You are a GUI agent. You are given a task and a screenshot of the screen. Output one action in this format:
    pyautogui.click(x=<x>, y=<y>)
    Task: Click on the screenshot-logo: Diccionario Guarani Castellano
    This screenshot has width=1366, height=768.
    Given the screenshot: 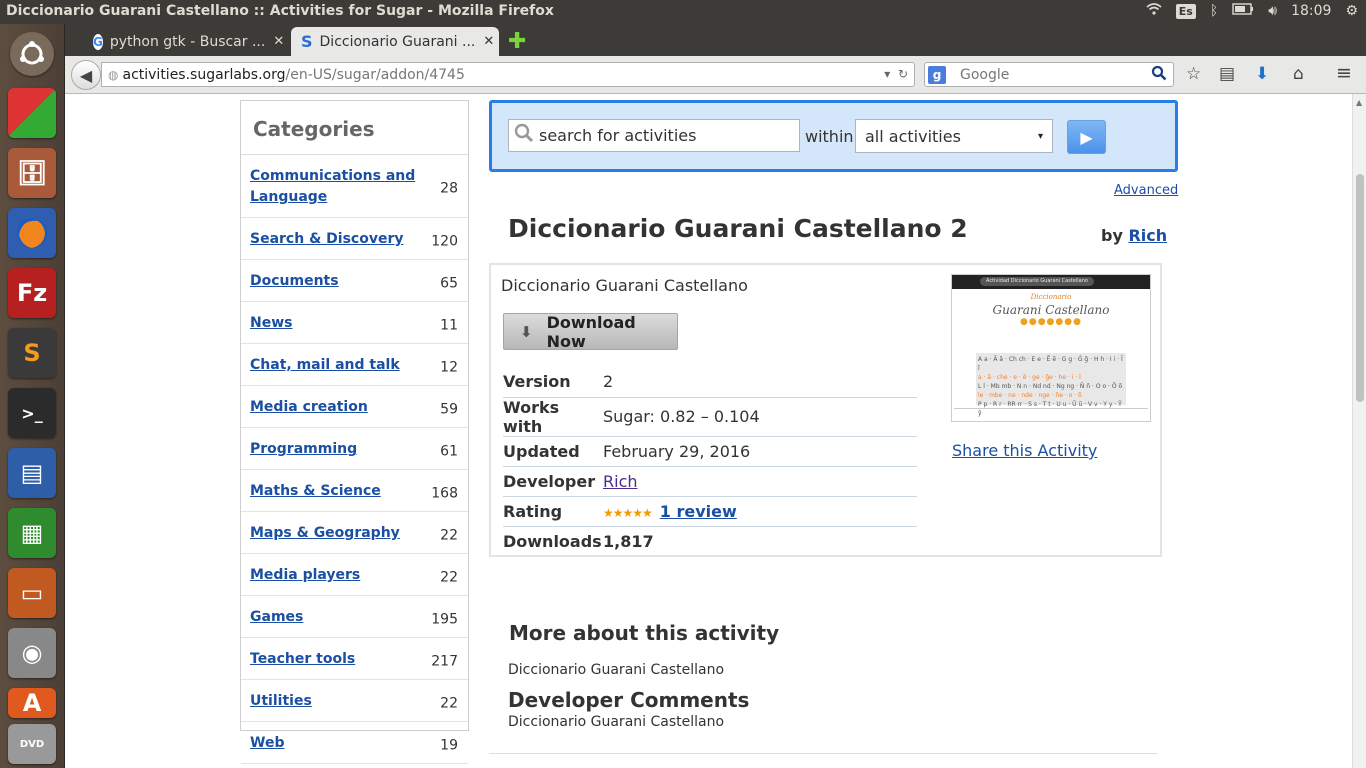 What is the action you would take?
    pyautogui.click(x=1051, y=304)
    